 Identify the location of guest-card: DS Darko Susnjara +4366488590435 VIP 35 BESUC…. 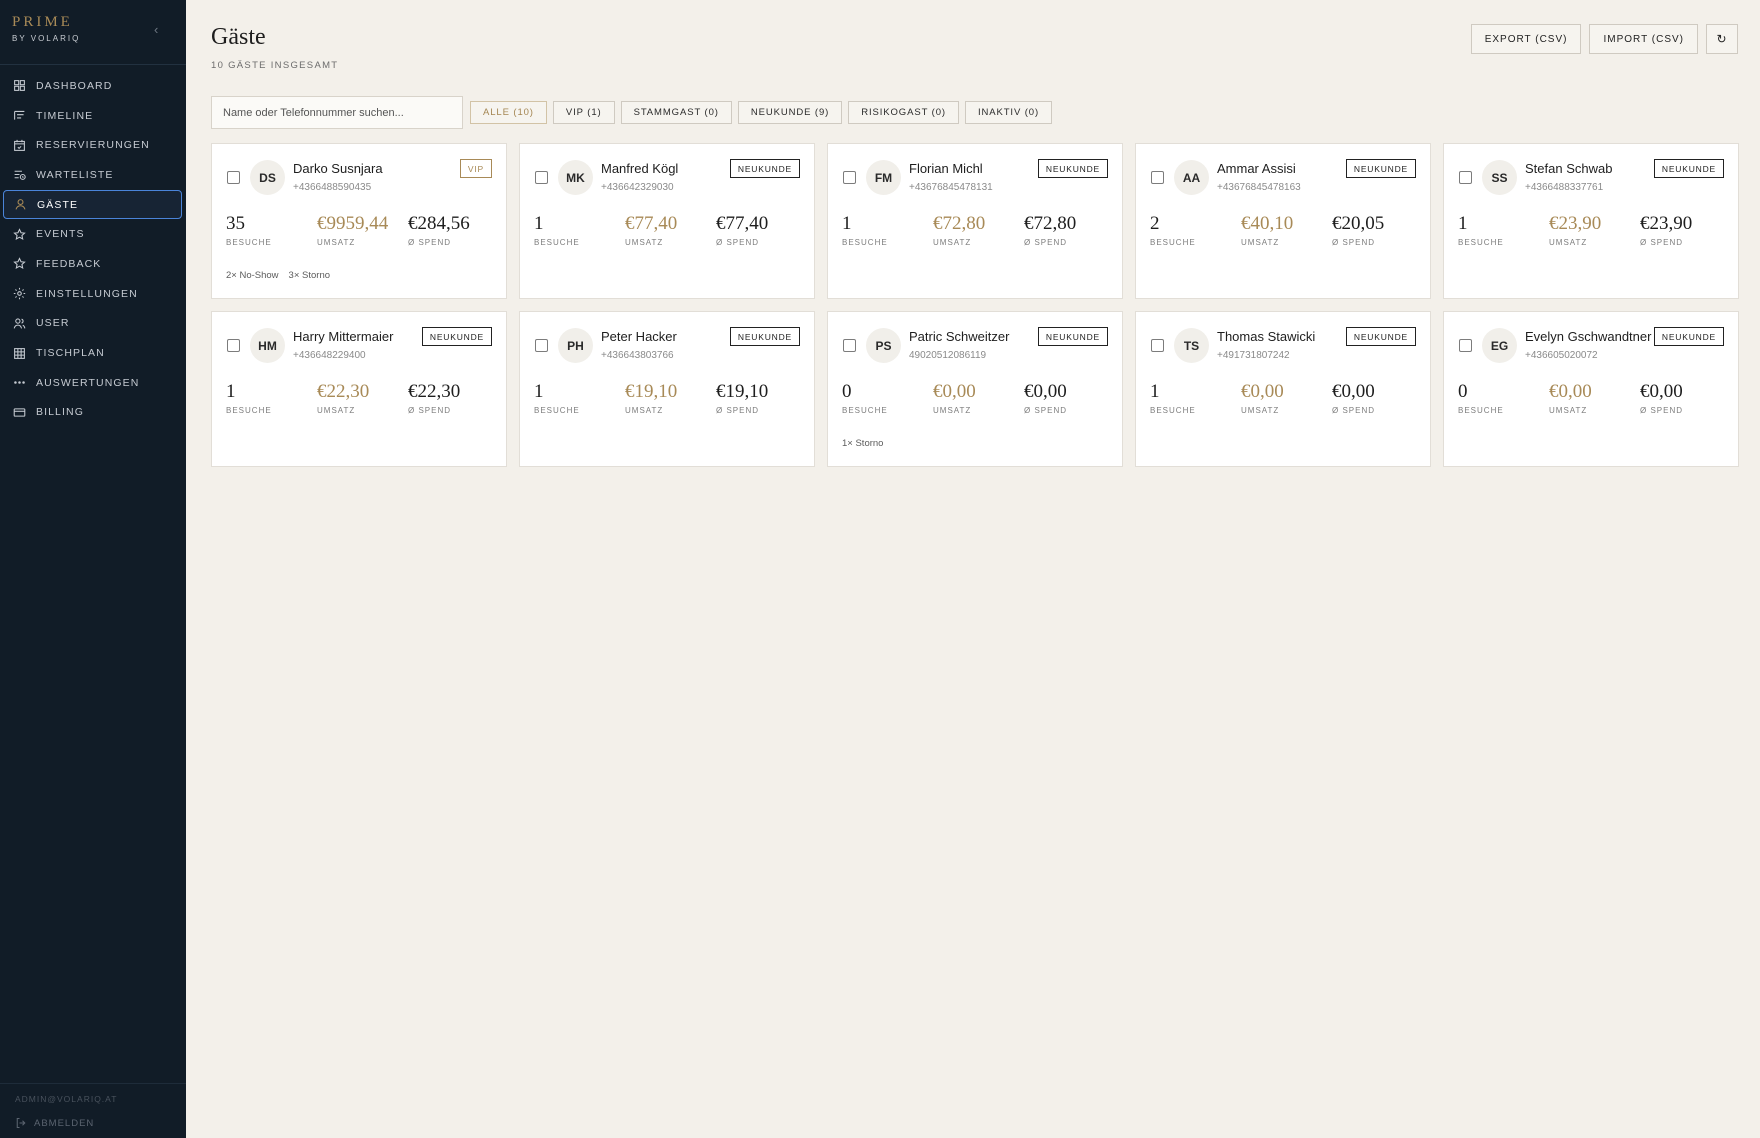
(359, 221).